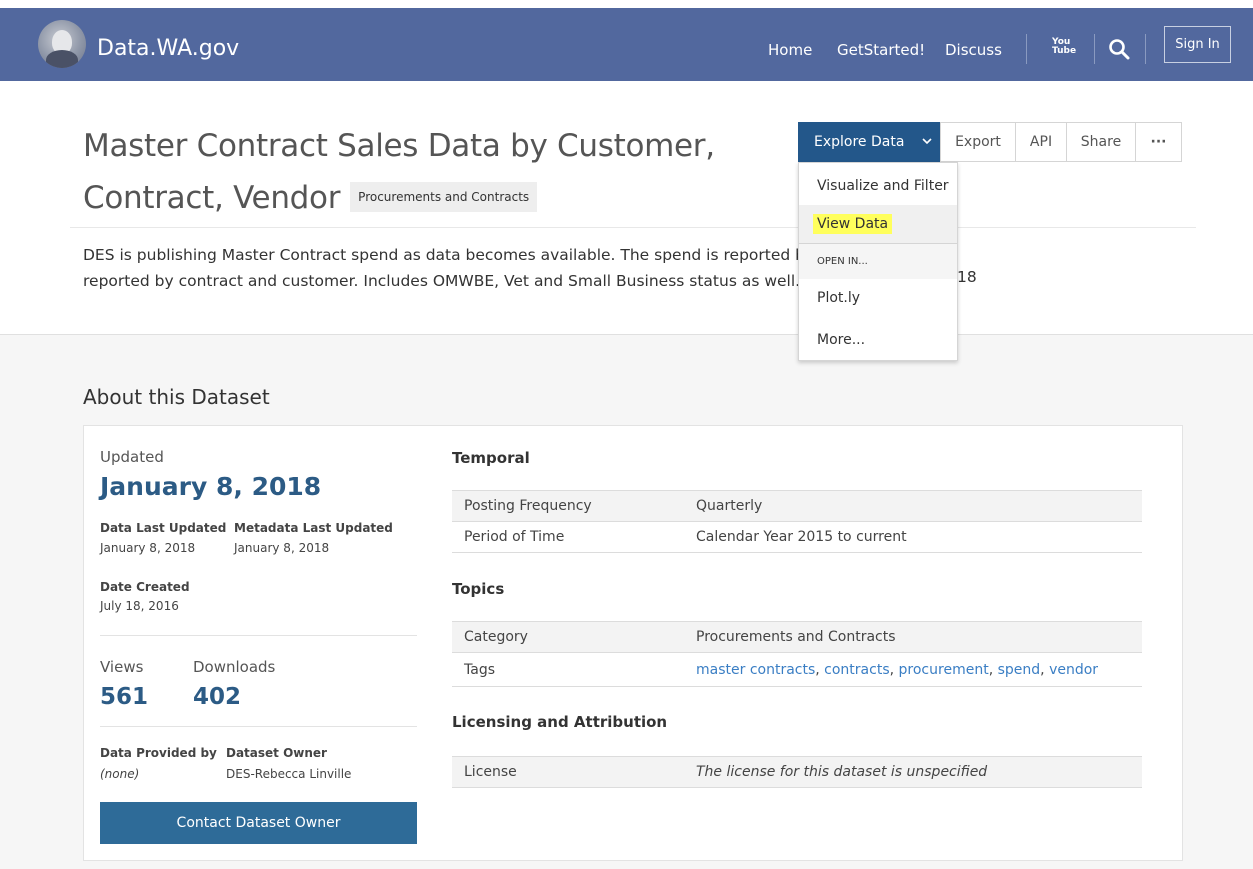 The image size is (1253, 869). What do you see at coordinates (1197, 44) in the screenshot?
I see `sign-in-button: Sign In` at bounding box center [1197, 44].